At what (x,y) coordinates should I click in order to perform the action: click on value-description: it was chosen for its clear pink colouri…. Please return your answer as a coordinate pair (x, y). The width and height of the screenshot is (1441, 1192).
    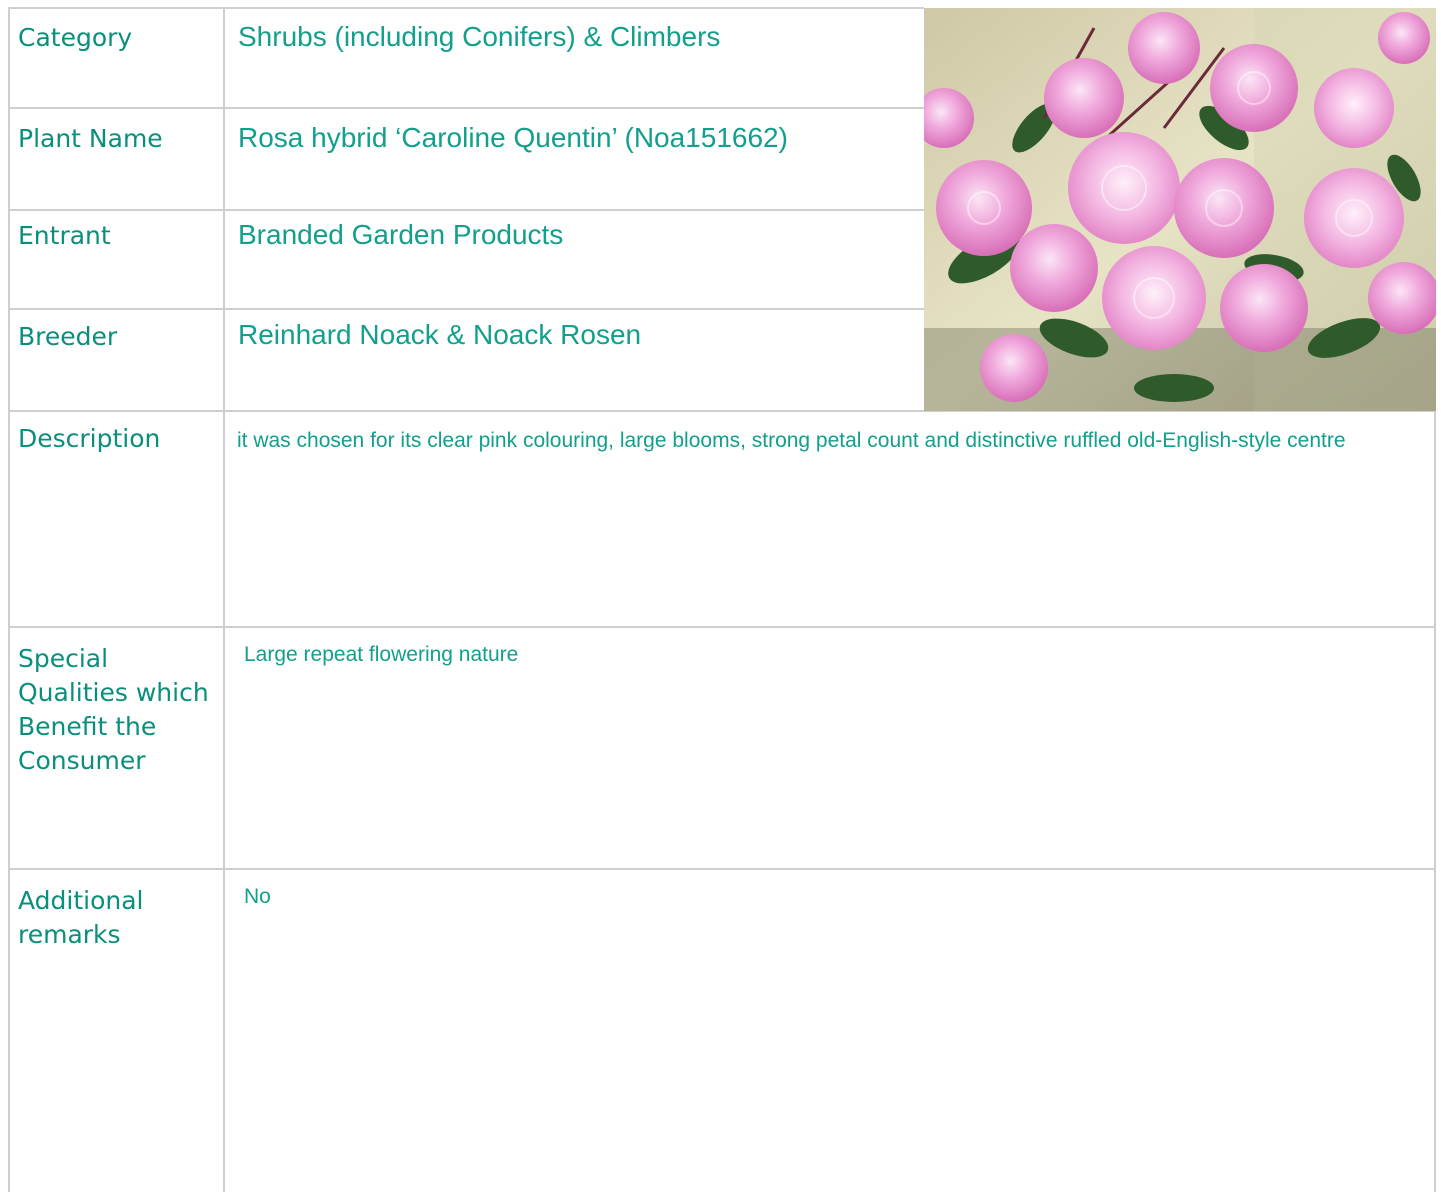
    Looking at the image, I should click on (791, 440).